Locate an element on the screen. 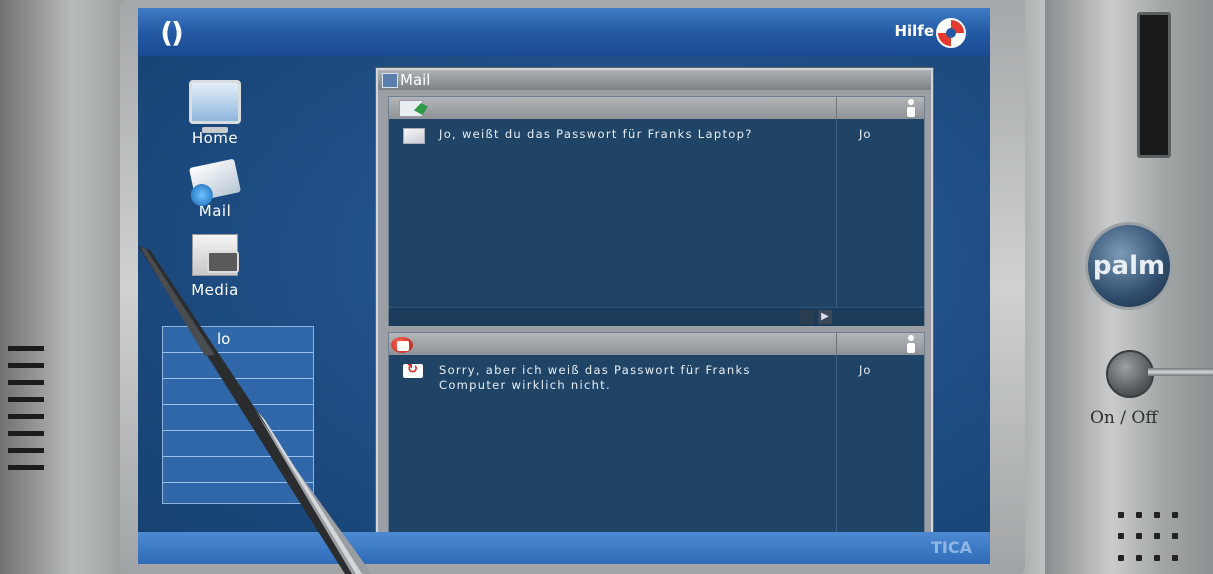  bottom-bar: TICA is located at coordinates (564, 548).